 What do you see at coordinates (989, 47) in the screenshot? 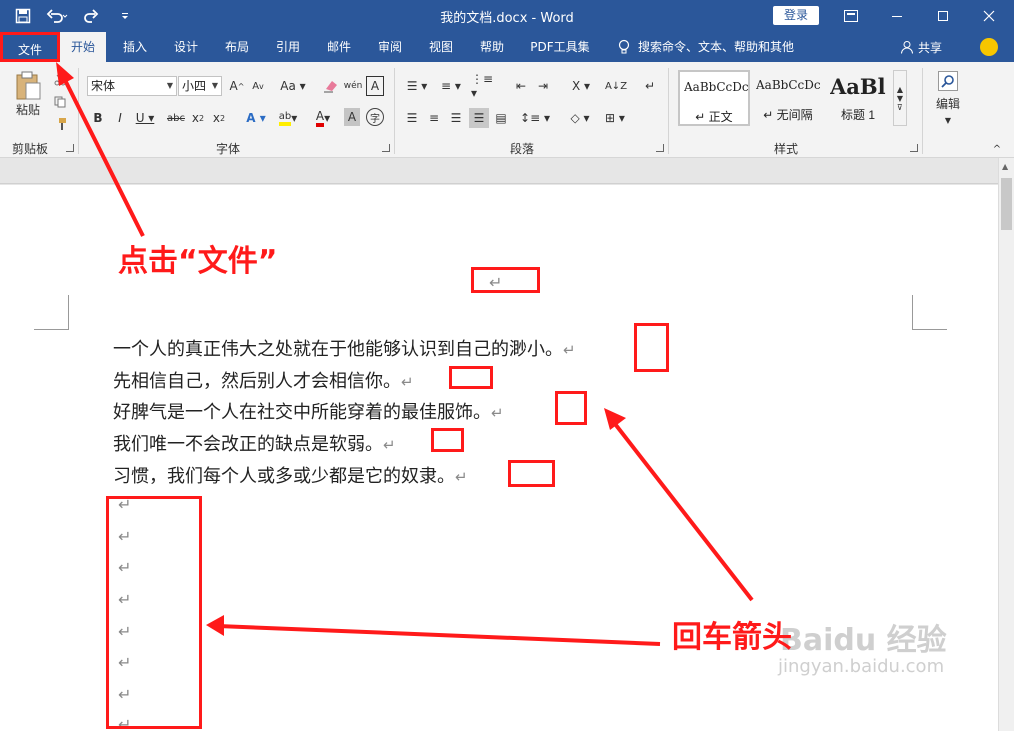
I see `feedback-smiley-icon` at bounding box center [989, 47].